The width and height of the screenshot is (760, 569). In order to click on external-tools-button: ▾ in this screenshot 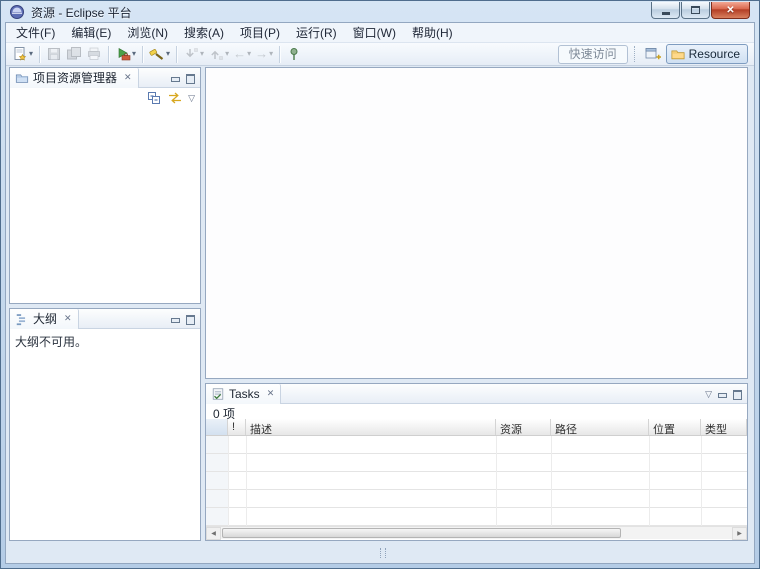, I will do `click(125, 54)`.